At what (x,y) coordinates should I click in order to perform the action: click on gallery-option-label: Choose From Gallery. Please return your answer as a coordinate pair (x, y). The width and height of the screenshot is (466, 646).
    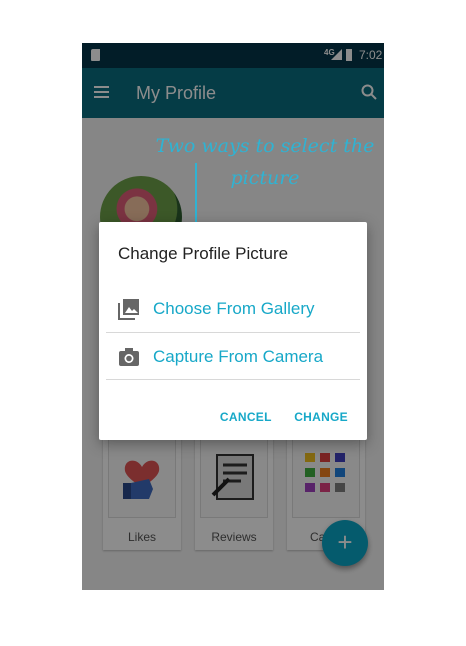
    Looking at the image, I should click on (234, 308).